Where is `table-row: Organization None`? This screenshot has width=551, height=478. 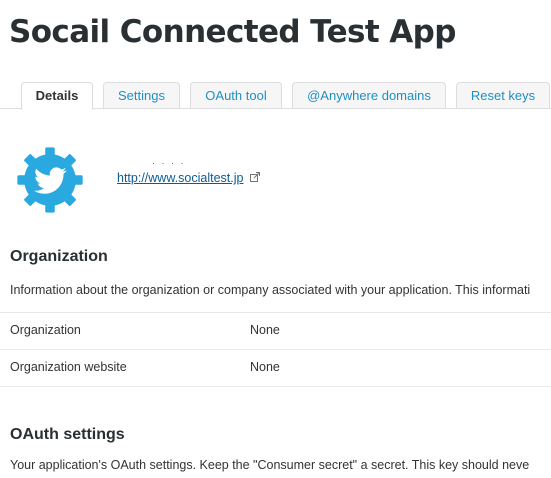
table-row: Organization None is located at coordinates (275, 330).